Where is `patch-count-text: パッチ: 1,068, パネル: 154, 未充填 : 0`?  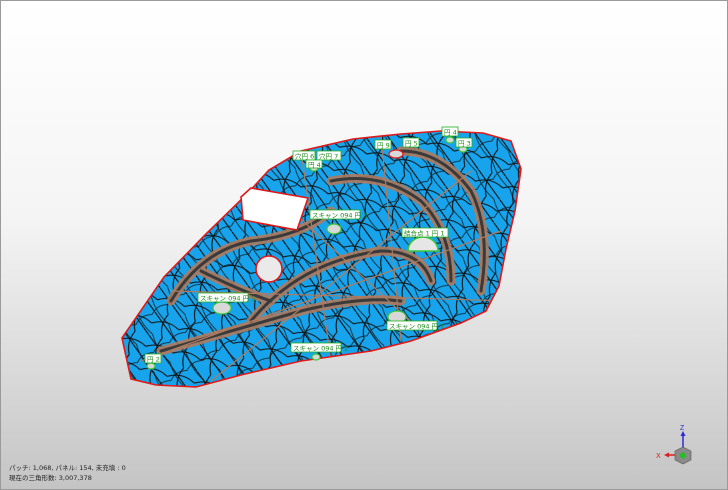
patch-count-text: パッチ: 1,068, パネル: 154, 未充填 : 0 is located at coordinates (67, 468).